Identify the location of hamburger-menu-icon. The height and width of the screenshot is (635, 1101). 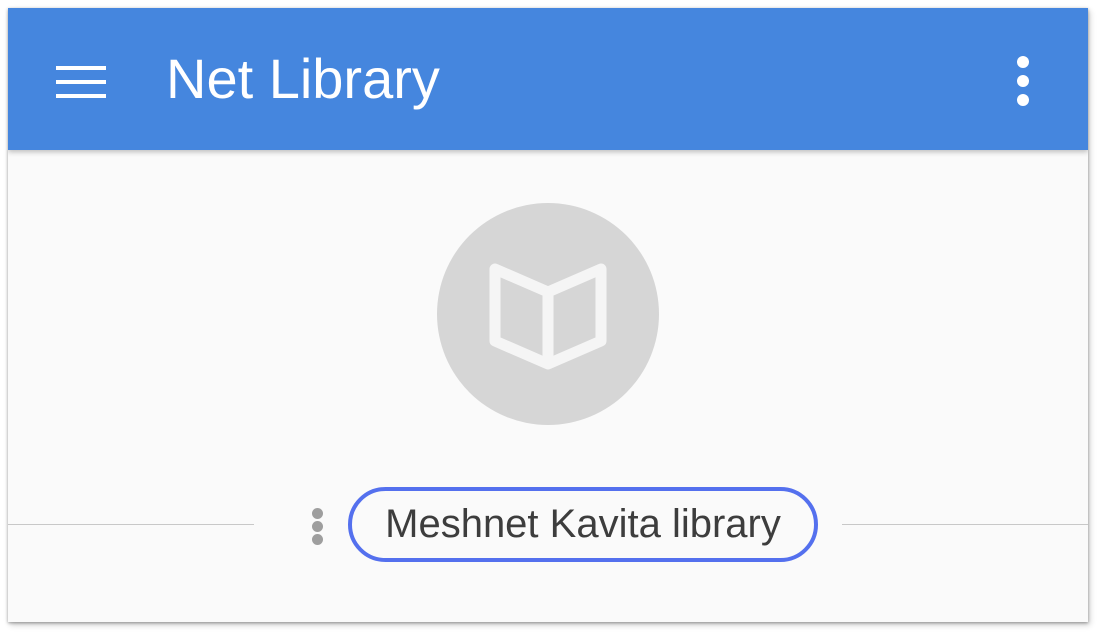
(79, 81).